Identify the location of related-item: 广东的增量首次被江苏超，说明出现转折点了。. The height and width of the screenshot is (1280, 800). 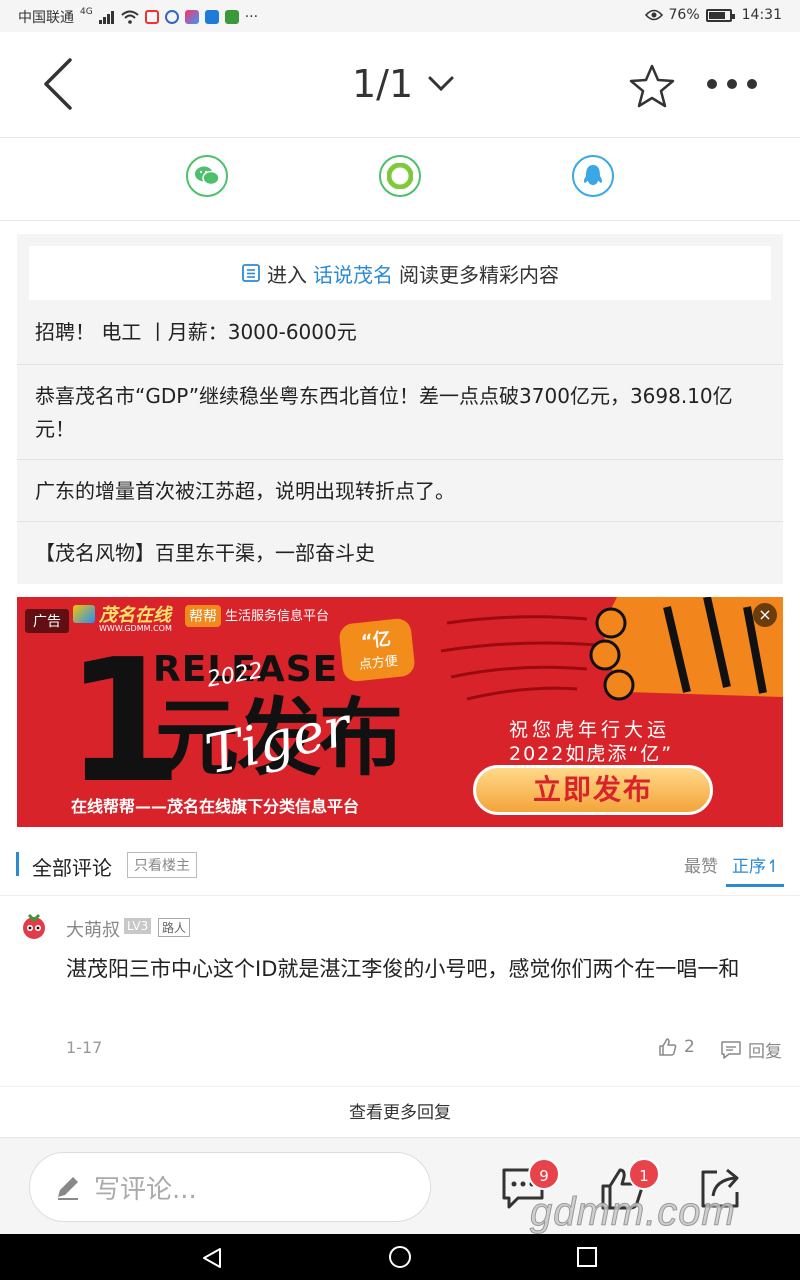
(400, 491).